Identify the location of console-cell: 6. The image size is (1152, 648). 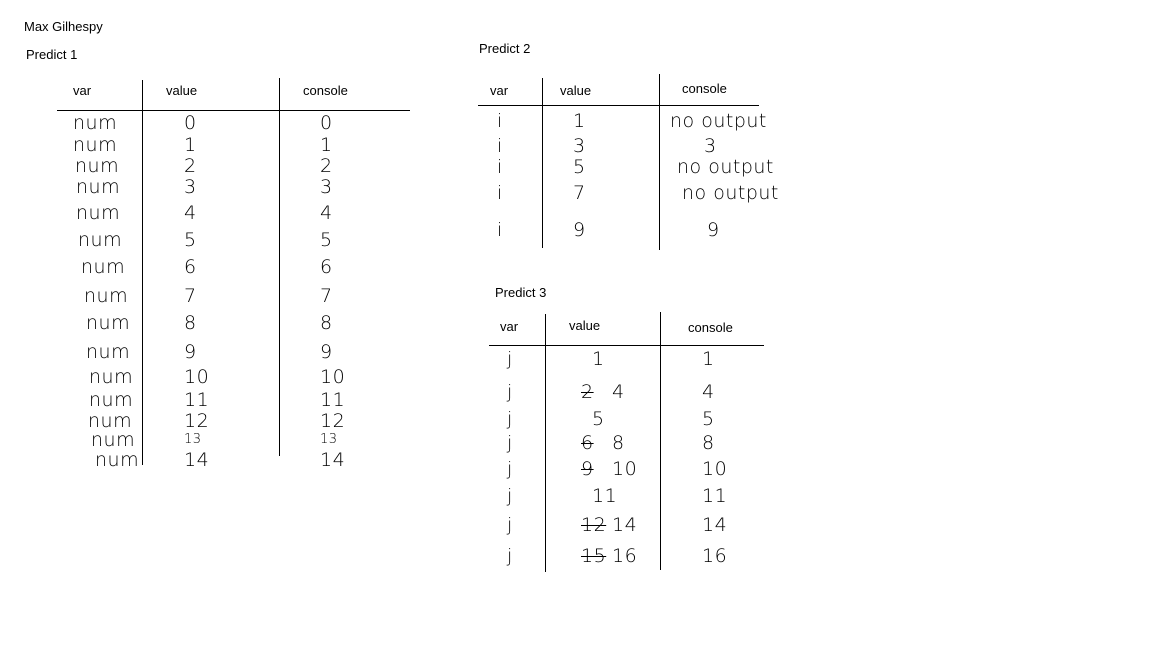
(326, 267).